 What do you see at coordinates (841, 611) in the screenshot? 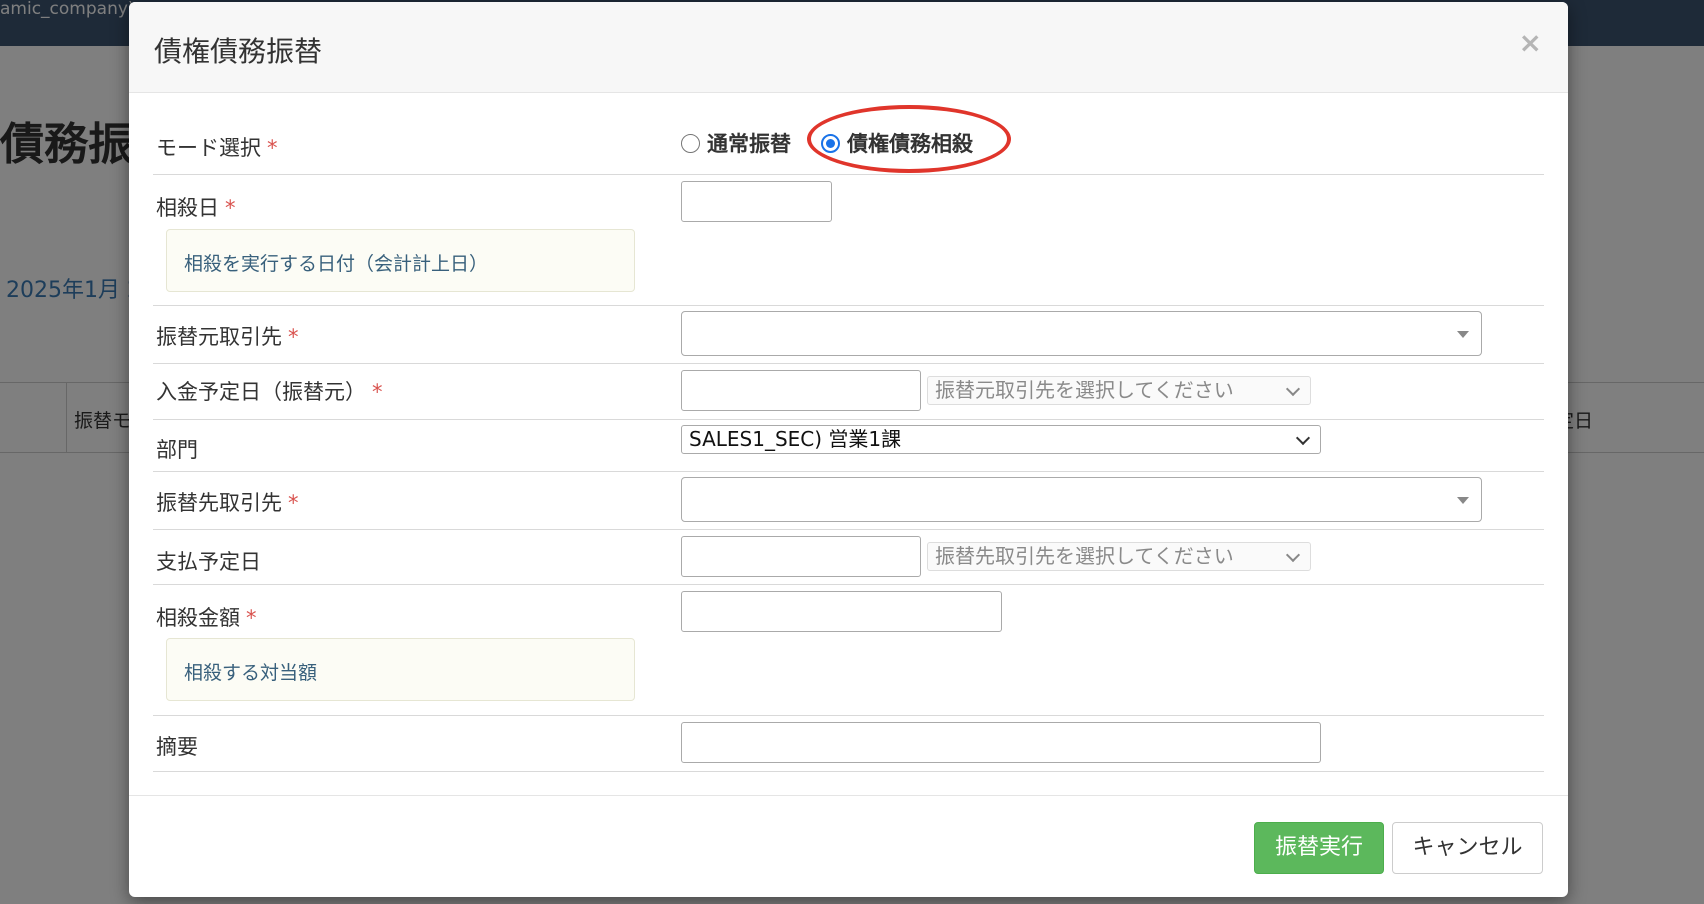
I see `offset-amount-input` at bounding box center [841, 611].